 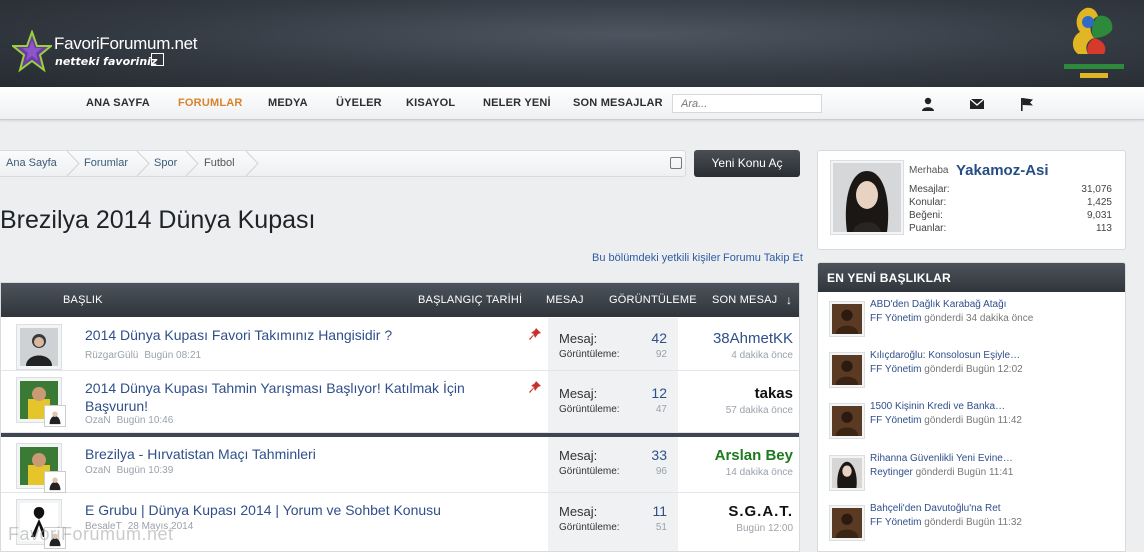 What do you see at coordinates (288, 103) in the screenshot?
I see `nav-item-media: MEDYA` at bounding box center [288, 103].